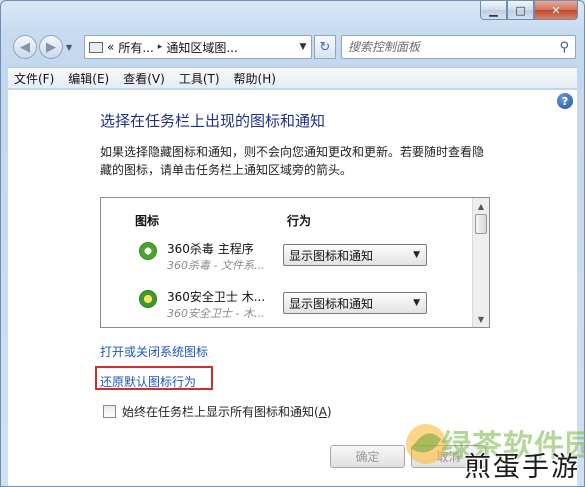 Image resolution: width=585 pixels, height=487 pixels. I want to click on control-panel-icon, so click(96, 47).